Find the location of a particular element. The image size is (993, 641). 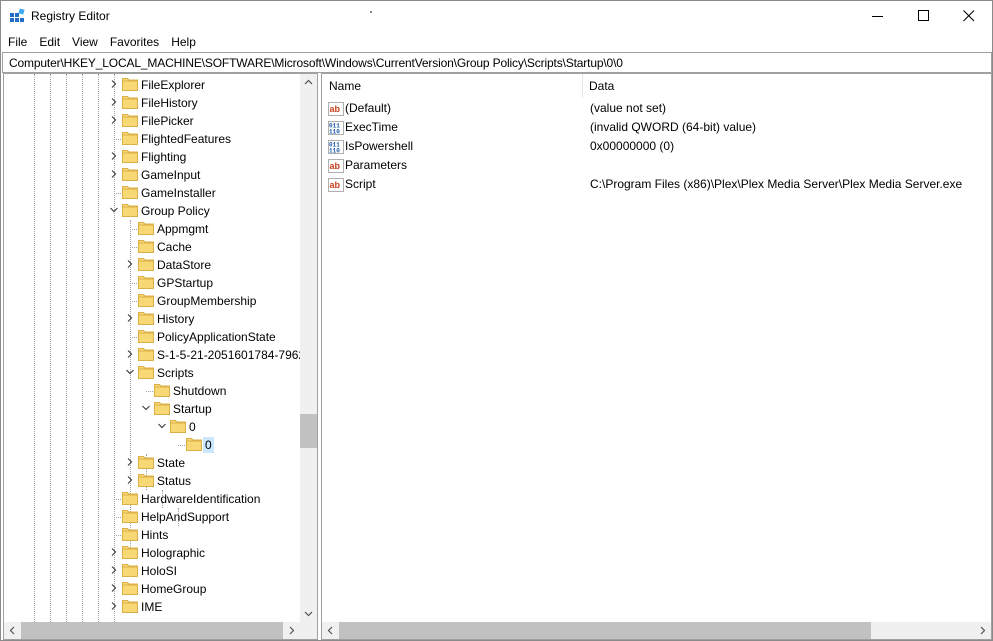

tree-item: PolicyApplicationState is located at coordinates (152, 337).